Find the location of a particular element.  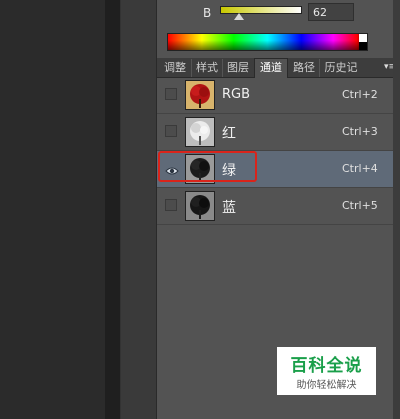

tab-layers: 图层 is located at coordinates (238, 68).